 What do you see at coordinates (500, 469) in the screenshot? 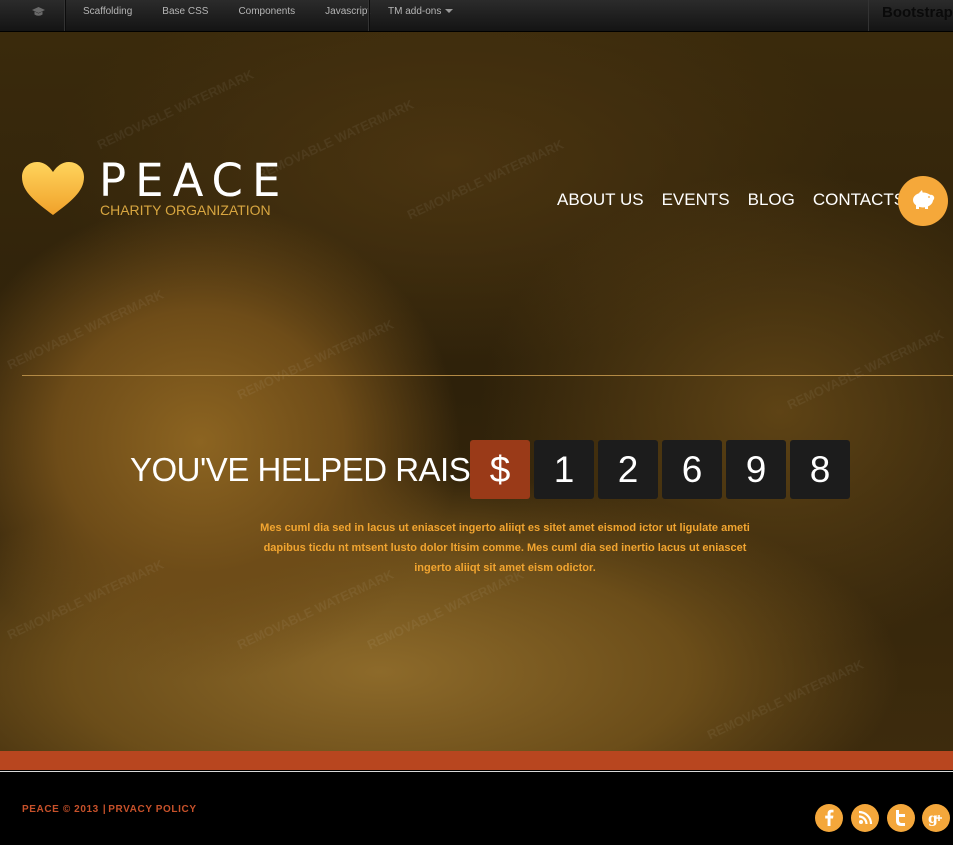
I see `currency-tile: $` at bounding box center [500, 469].